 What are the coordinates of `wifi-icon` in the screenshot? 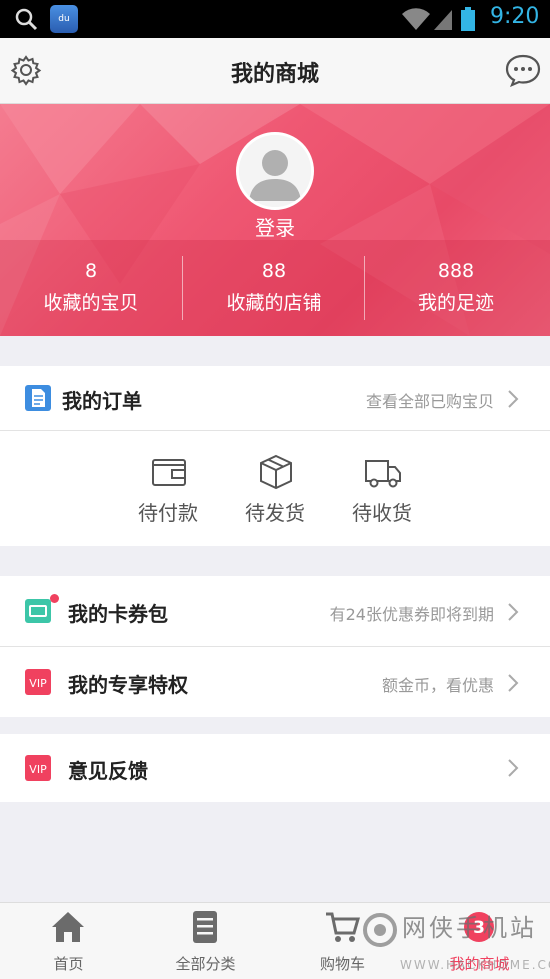 It's located at (416, 19).